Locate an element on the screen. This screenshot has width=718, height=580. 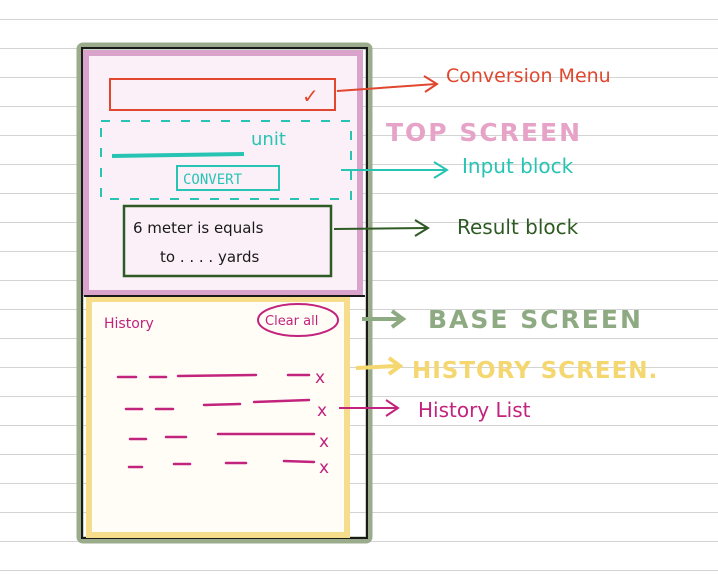
history-screen-arrow is located at coordinates (379, 366).